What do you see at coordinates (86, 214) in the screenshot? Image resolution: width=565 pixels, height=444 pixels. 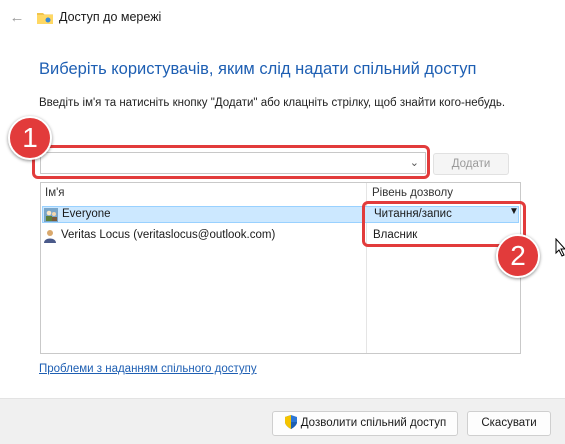 I see `user-name: Everyone` at bounding box center [86, 214].